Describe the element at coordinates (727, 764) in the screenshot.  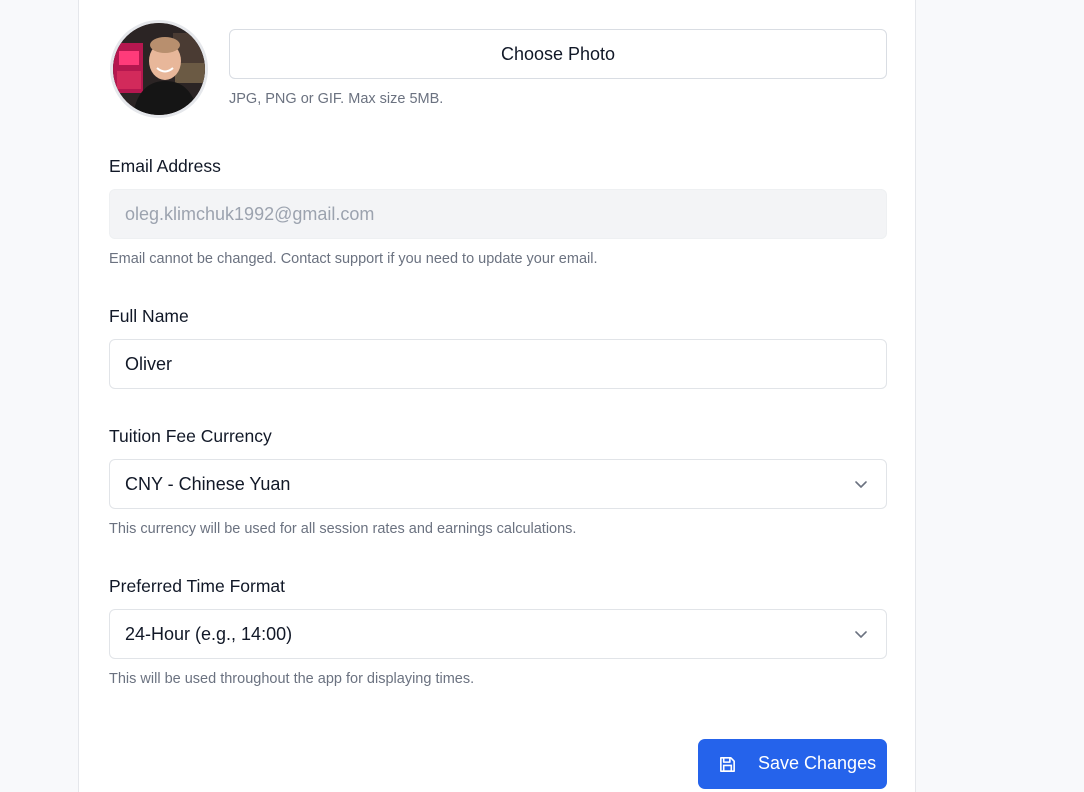
I see `floppy-disk-icon` at that location.